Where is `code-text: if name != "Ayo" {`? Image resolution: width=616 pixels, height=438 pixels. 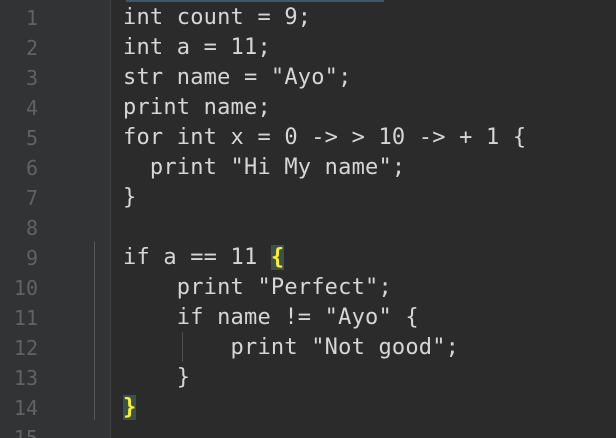 code-text: if name != "Ayo" { is located at coordinates (271, 318).